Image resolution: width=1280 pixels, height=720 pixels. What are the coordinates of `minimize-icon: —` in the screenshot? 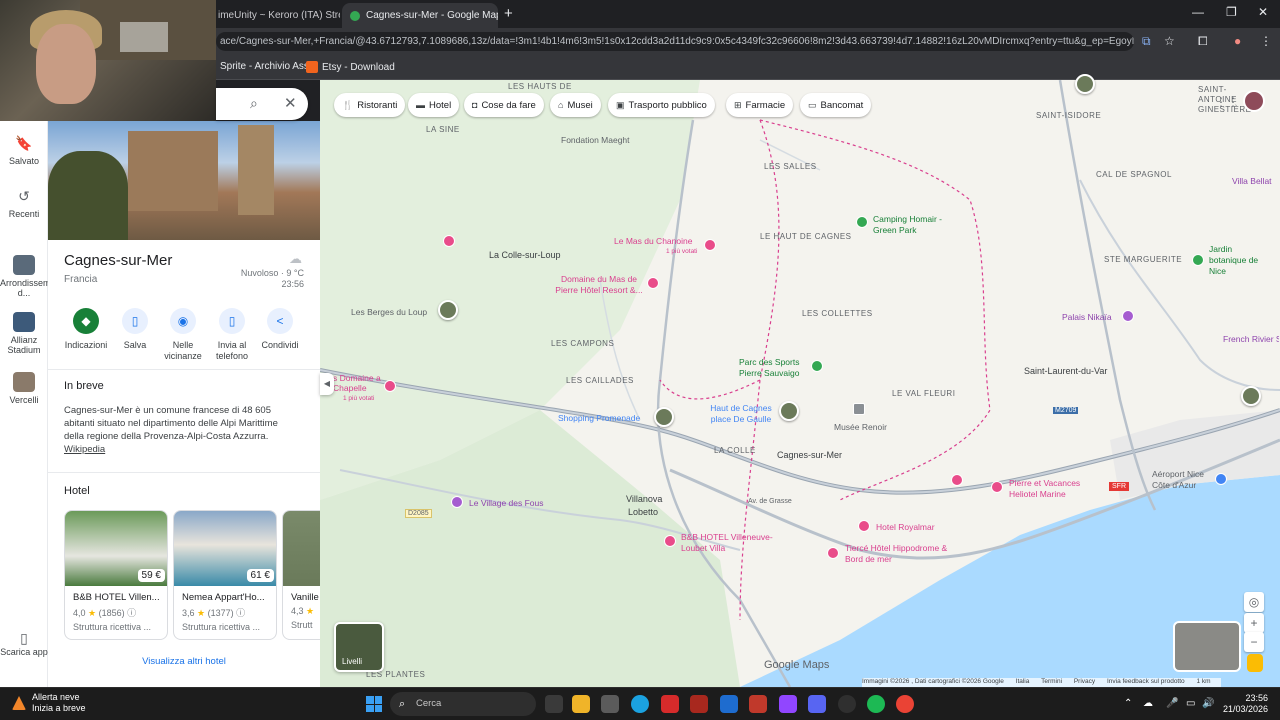 It's located at (1198, 12).